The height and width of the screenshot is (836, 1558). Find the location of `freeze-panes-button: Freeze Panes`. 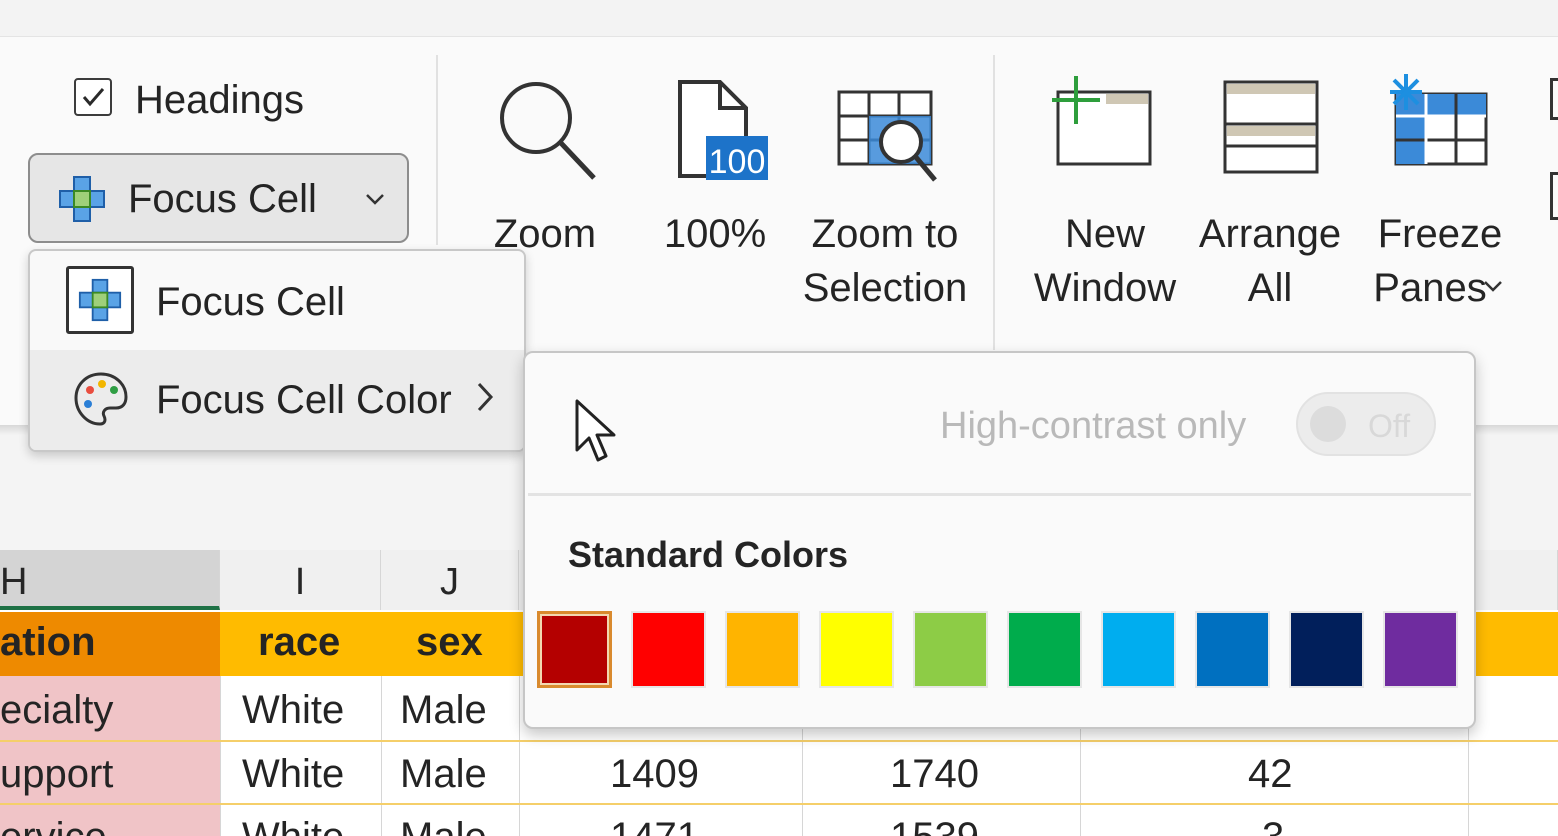

freeze-panes-button: Freeze Panes is located at coordinates (1440, 195).